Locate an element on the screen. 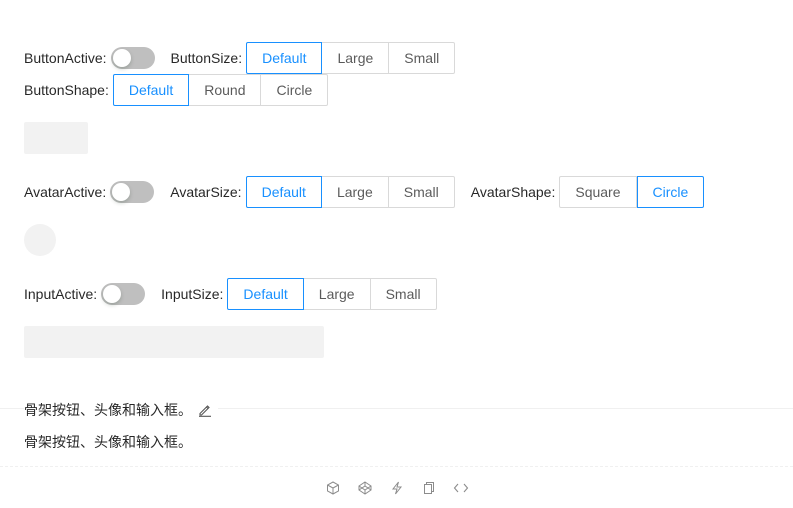 The image size is (793, 508). edit-icon is located at coordinates (205, 410).